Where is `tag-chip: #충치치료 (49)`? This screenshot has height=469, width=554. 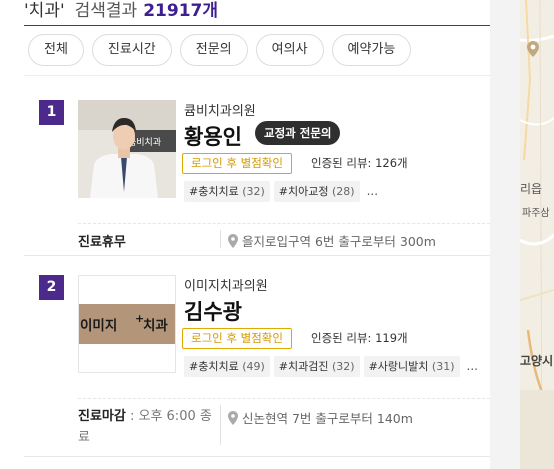 tag-chip: #충치치료 (49) is located at coordinates (227, 366).